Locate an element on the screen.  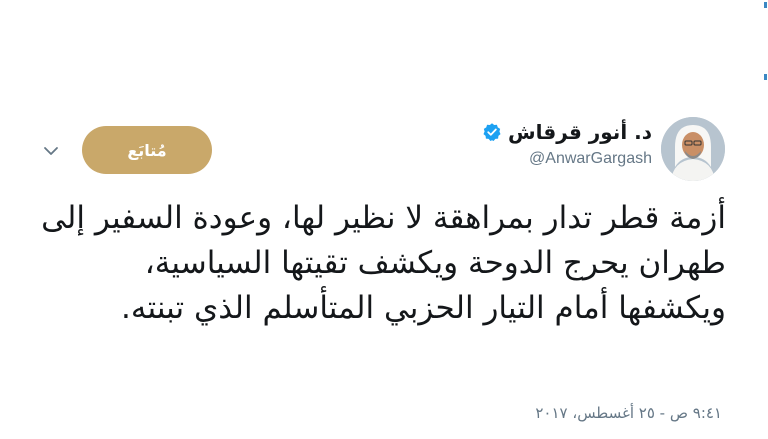
avatar-image is located at coordinates (693, 149).